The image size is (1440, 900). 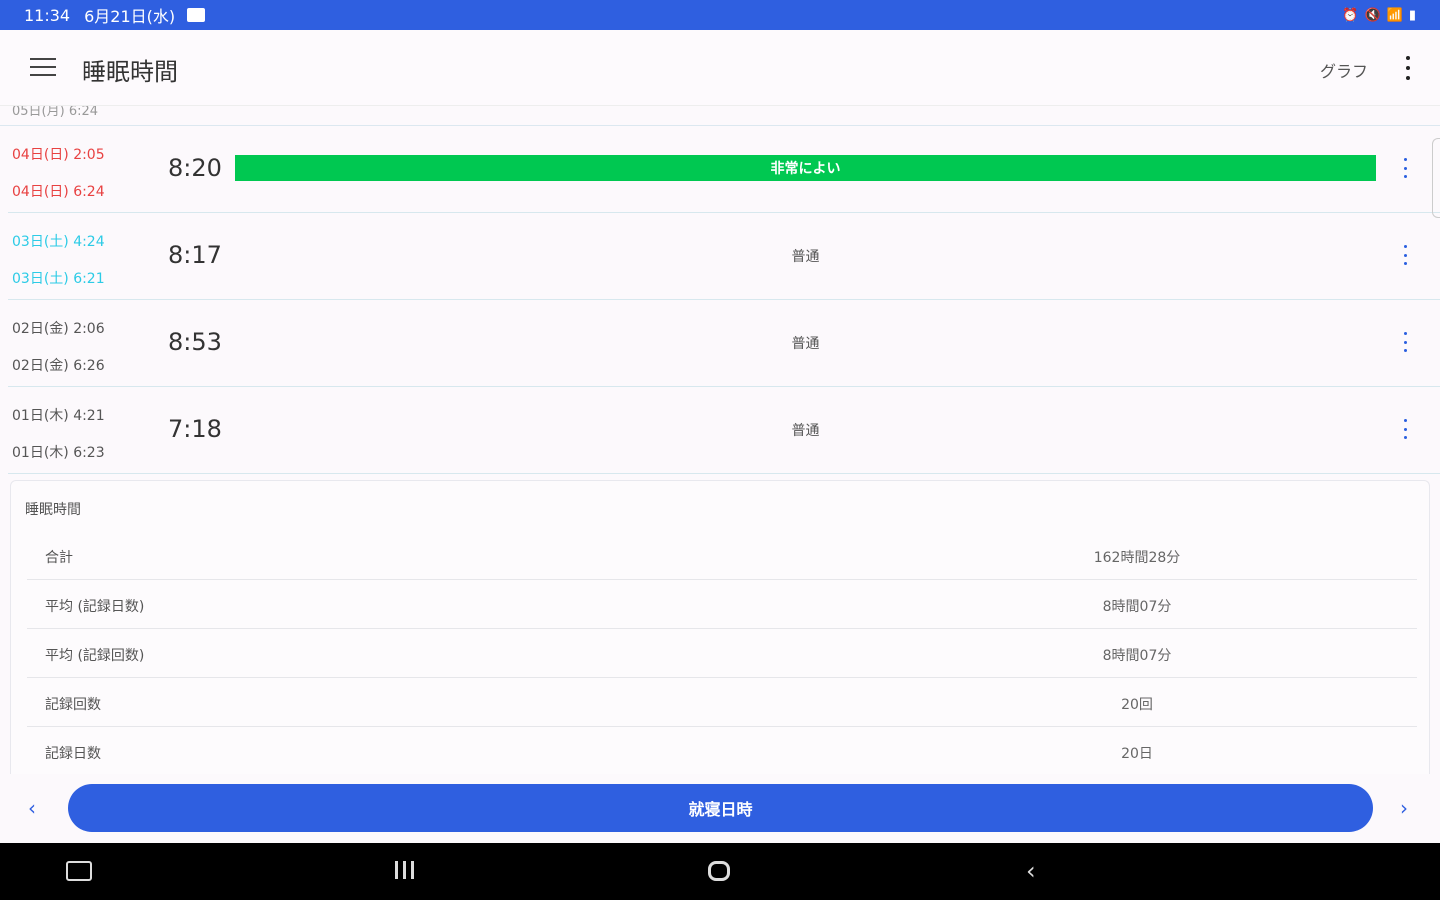 What do you see at coordinates (1404, 808) in the screenshot?
I see `next-page-button: ›` at bounding box center [1404, 808].